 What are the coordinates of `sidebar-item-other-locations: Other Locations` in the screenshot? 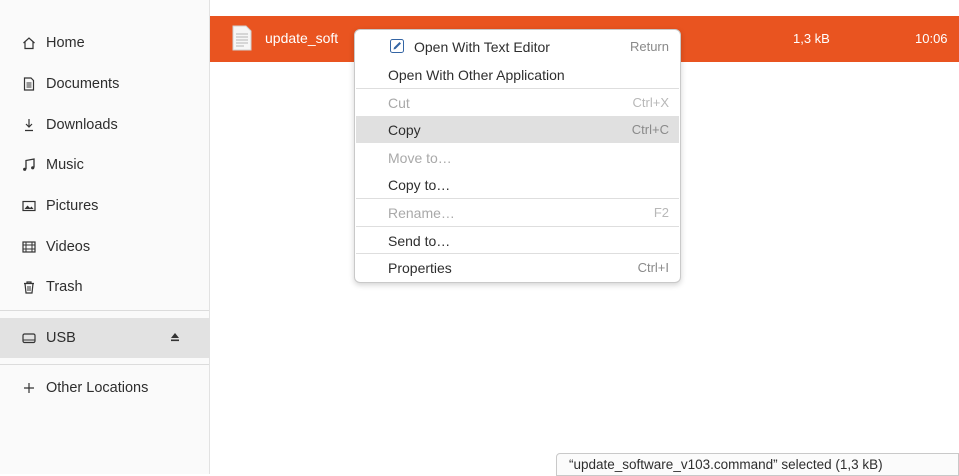 It's located at (104, 388).